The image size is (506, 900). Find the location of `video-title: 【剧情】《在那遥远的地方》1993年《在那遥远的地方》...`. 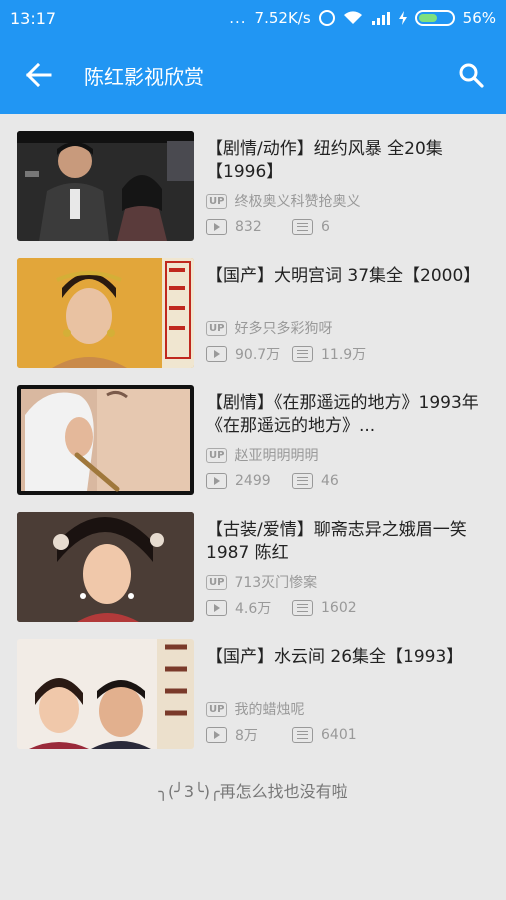

video-title: 【剧情】《在那遥远的地方》1993年《在那遥远的地方》... is located at coordinates (349, 415).